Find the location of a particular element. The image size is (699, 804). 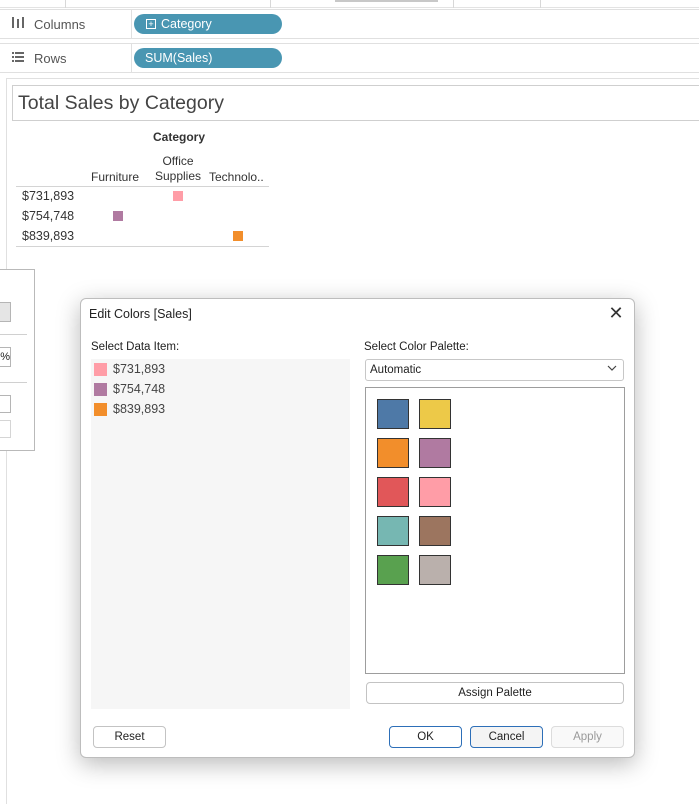

close-icon: ✕ is located at coordinates (616, 313).